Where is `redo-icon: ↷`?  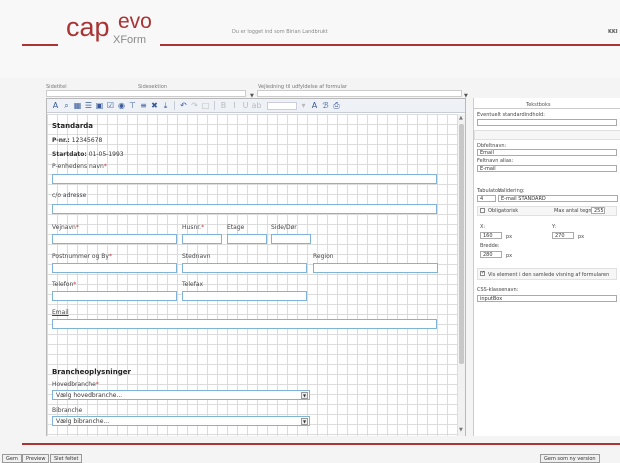 redo-icon: ↷ is located at coordinates (194, 106).